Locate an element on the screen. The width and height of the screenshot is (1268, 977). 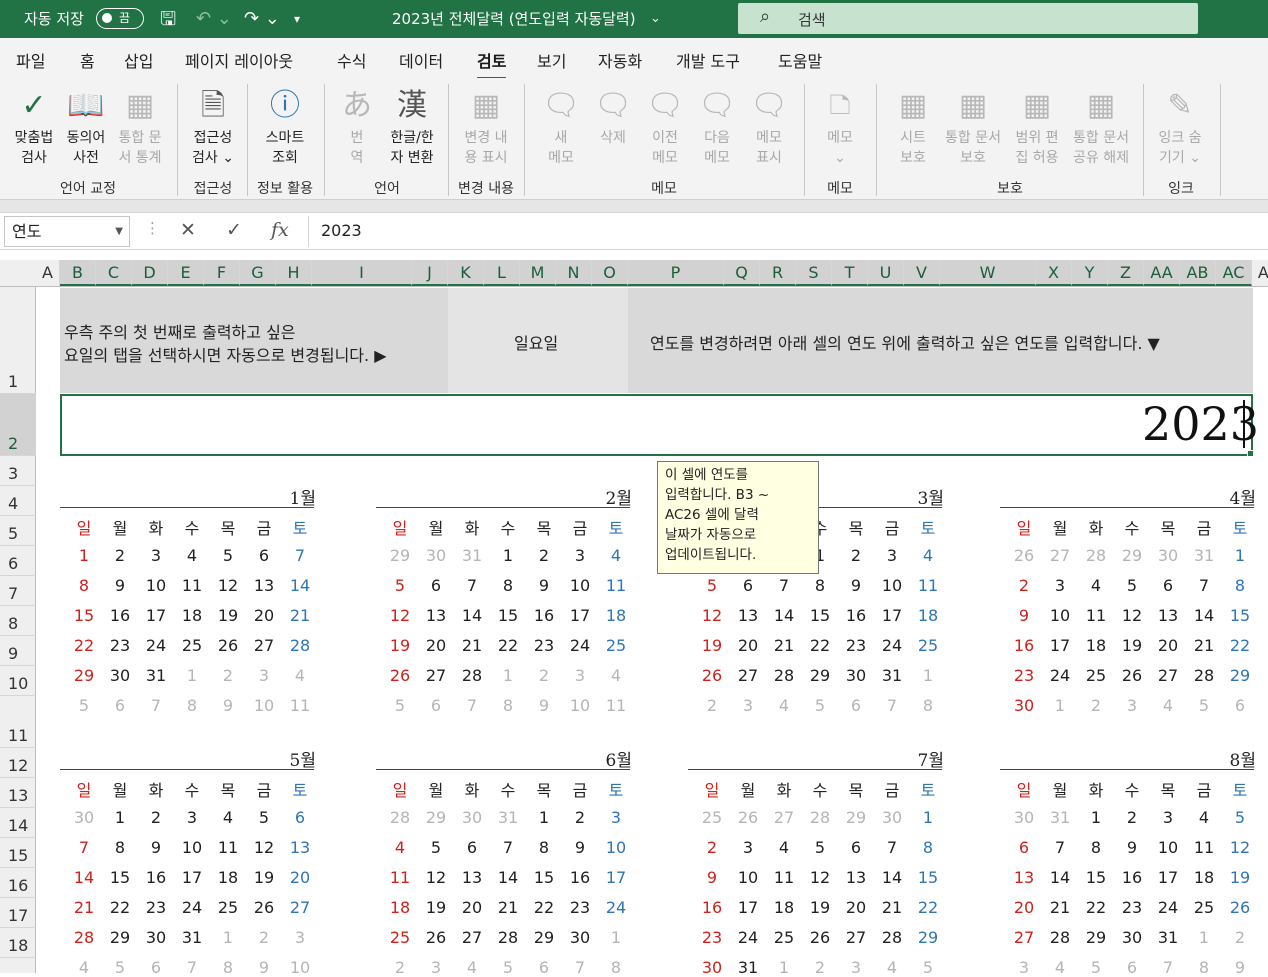
formula-input: 2023 is located at coordinates (788, 231).